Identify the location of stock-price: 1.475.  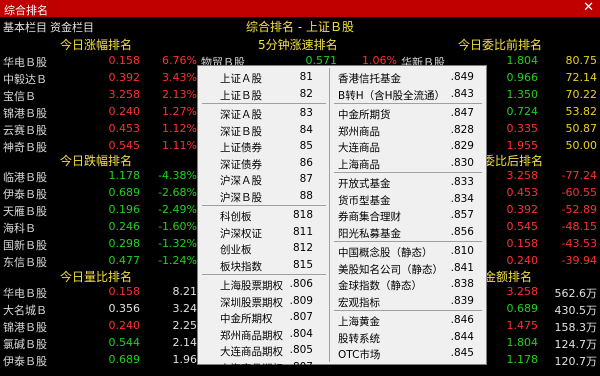
(522, 325).